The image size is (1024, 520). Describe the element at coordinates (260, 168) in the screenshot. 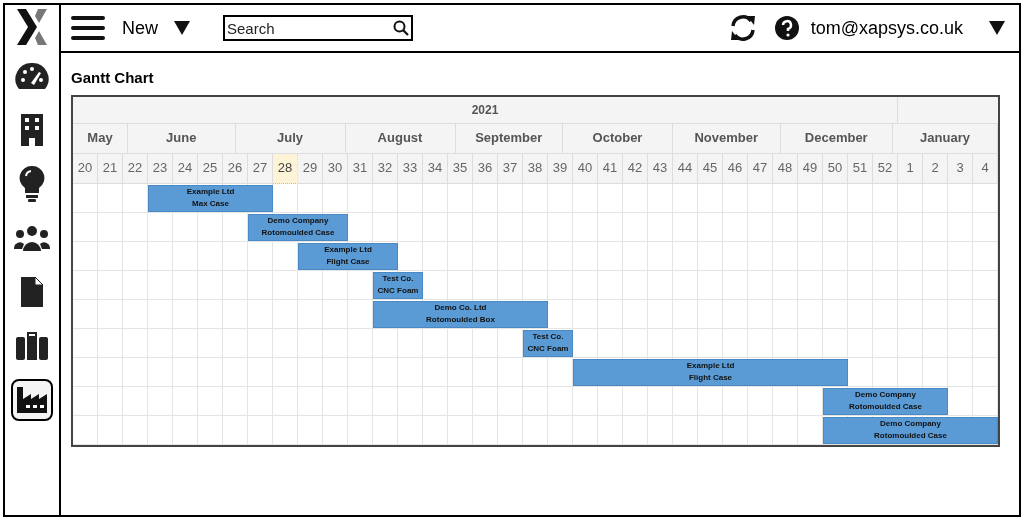

I see `week-header: 27` at that location.